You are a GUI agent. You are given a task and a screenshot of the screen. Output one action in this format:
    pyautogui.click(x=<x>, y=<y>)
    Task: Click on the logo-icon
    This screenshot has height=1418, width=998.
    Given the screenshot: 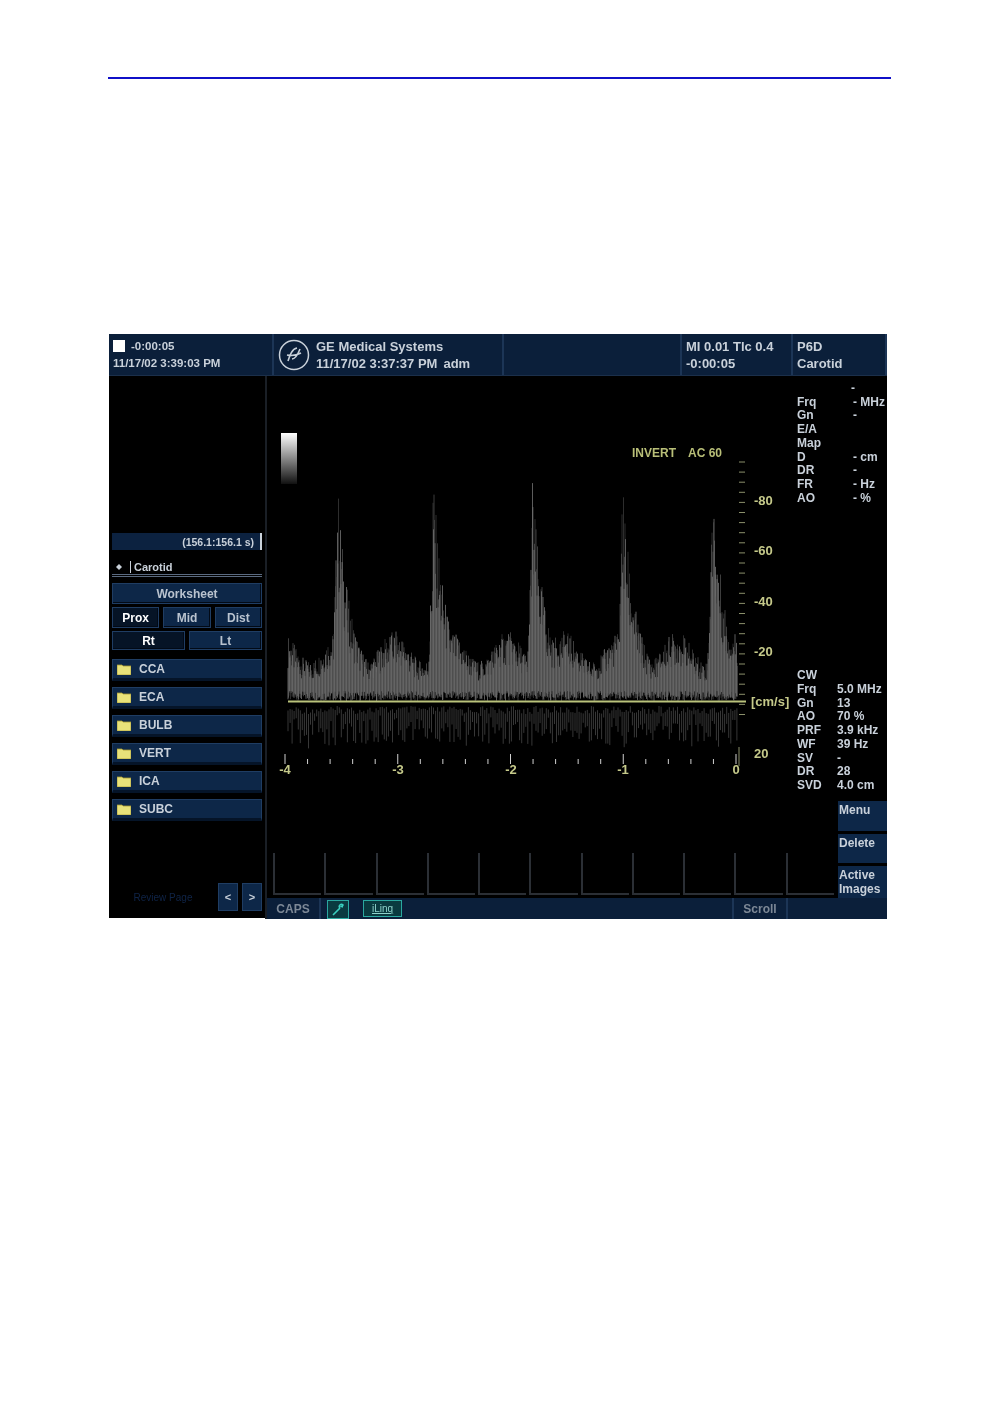 What is the action you would take?
    pyautogui.click(x=294, y=354)
    